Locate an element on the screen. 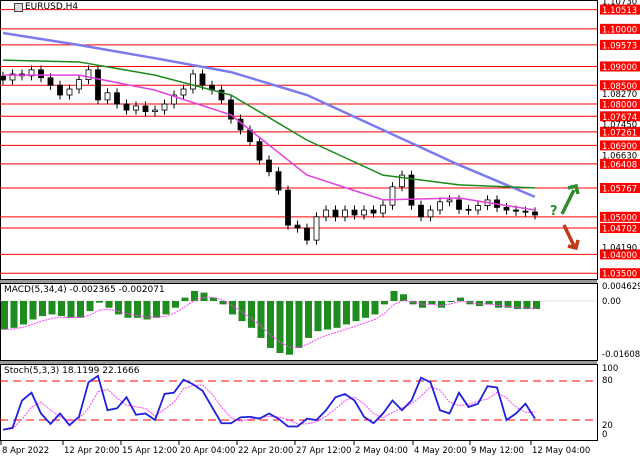 Image resolution: width=640 pixels, height=457 pixels. x-axis-label: 20 Apr 04:00 is located at coordinates (207, 451).